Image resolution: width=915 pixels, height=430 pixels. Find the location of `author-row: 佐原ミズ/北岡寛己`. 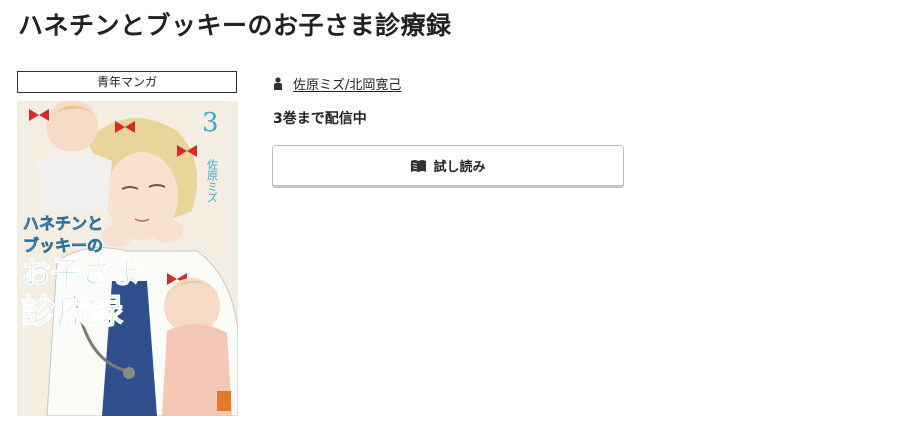

author-row: 佐原ミズ/北岡寛己 is located at coordinates (337, 83).